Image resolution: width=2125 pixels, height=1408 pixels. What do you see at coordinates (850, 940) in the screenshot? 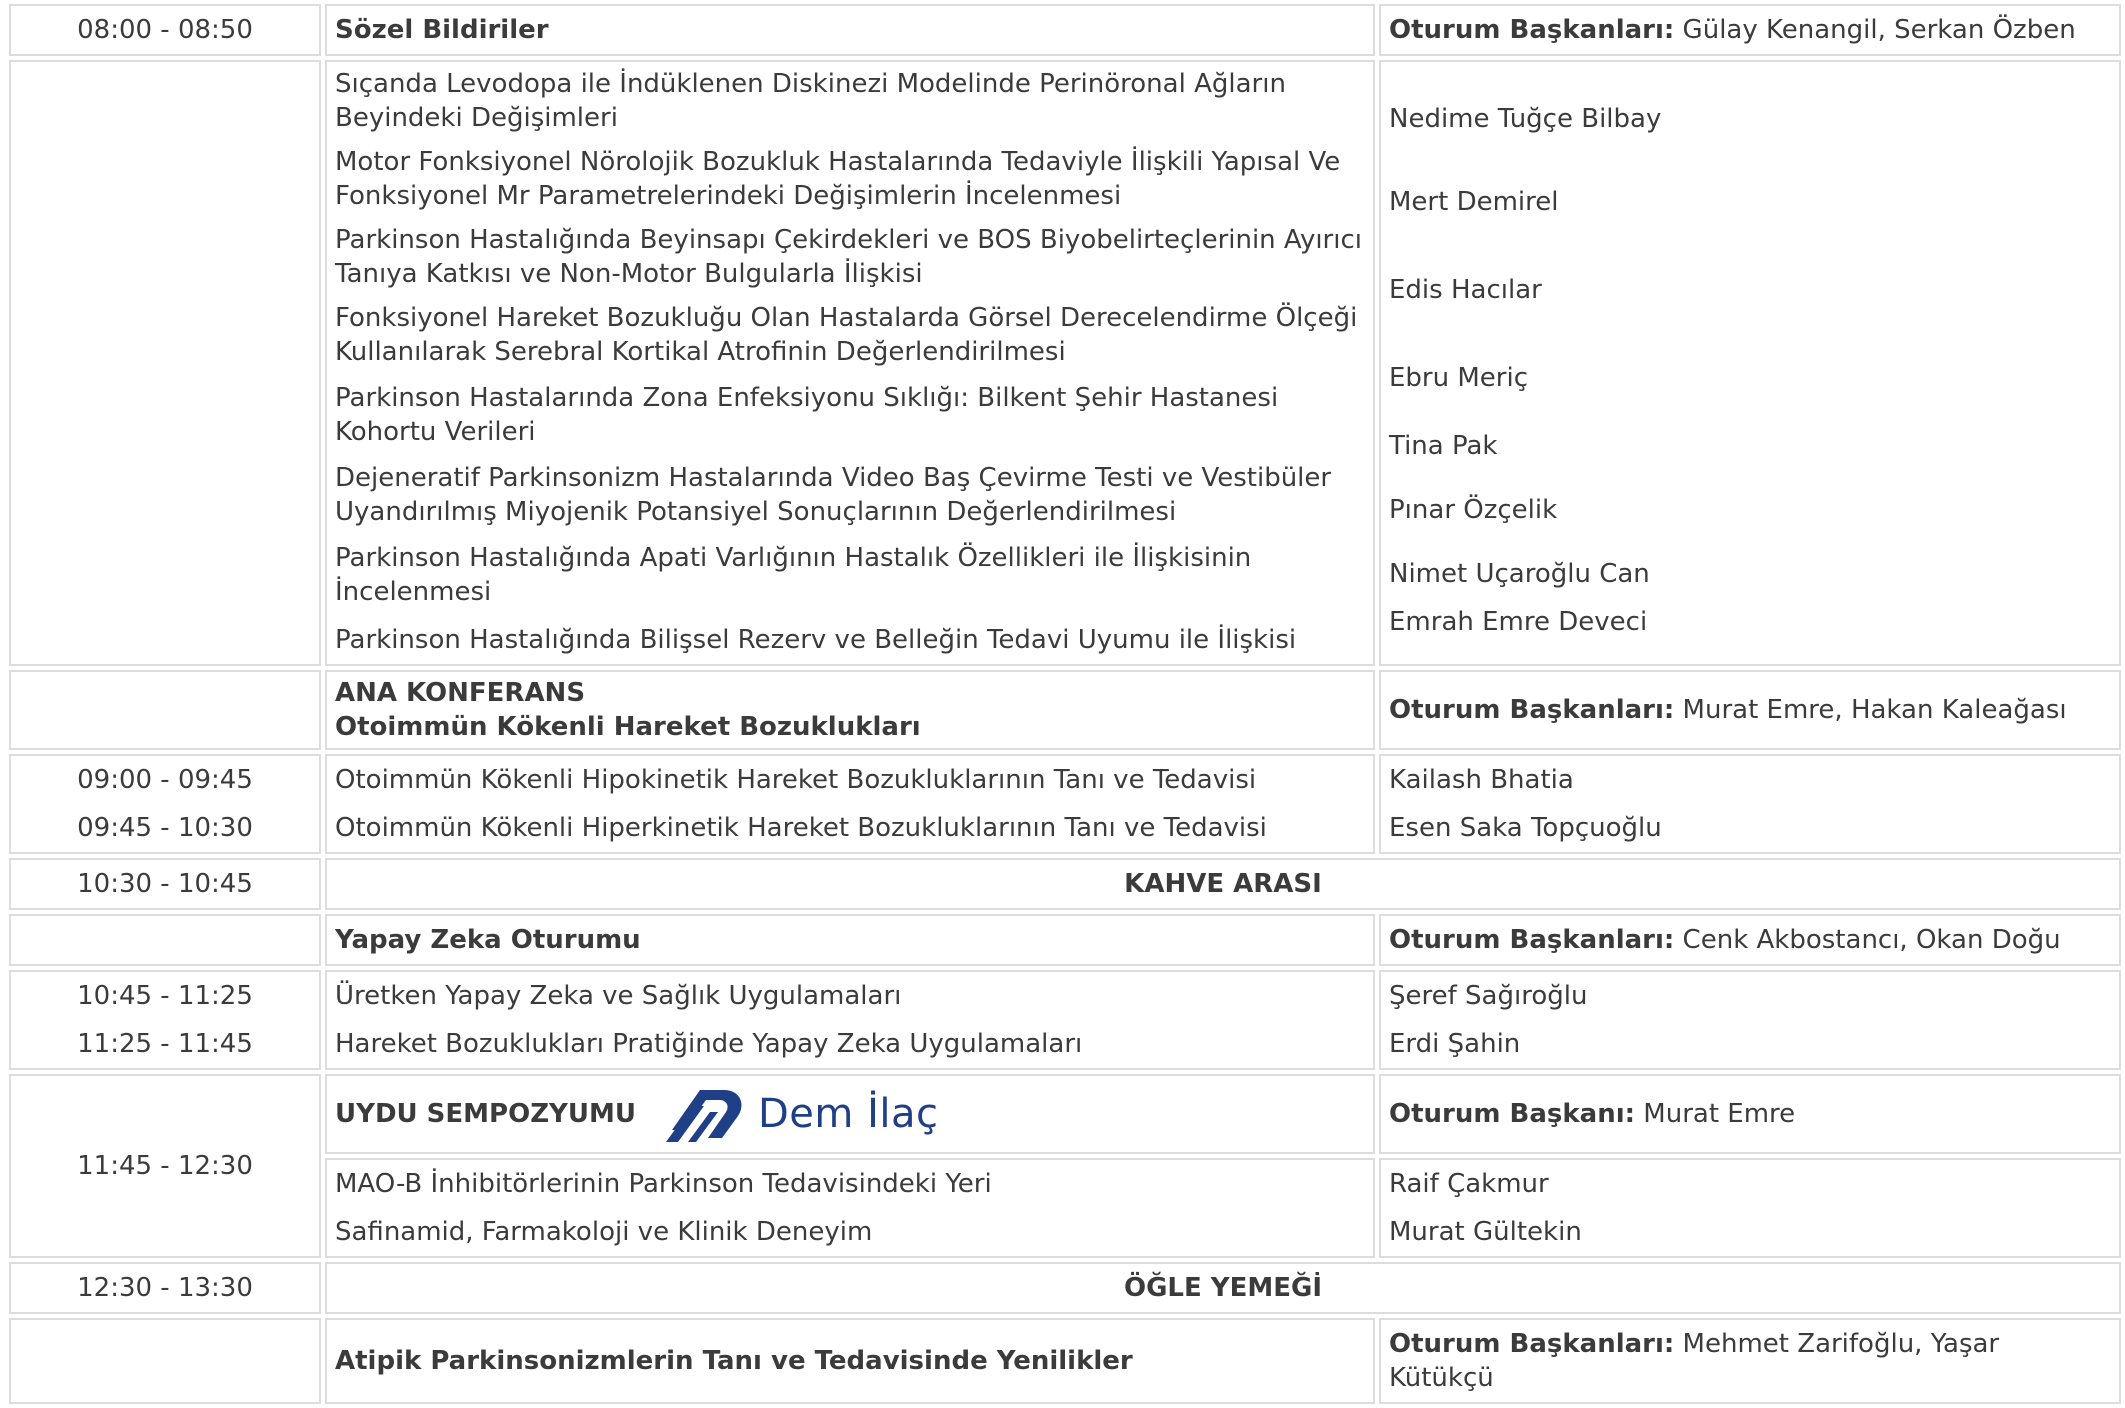
I see `session-title: Yapay Zeka Oturumu` at bounding box center [850, 940].